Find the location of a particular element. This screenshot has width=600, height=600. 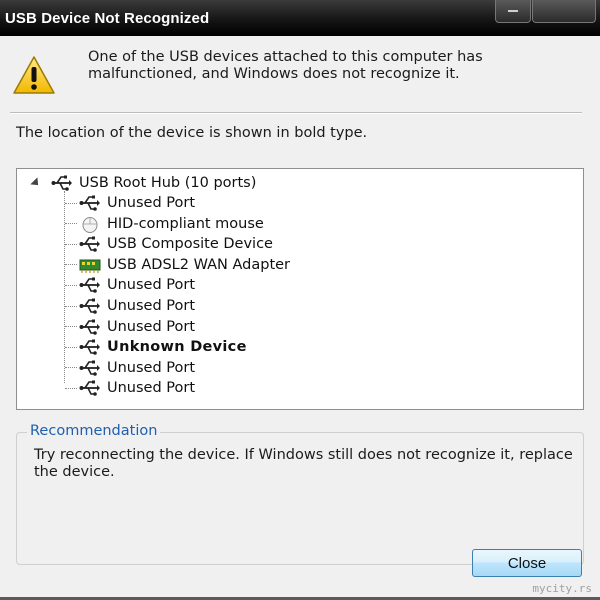

recommendation-label: Recommendation is located at coordinates (94, 431).